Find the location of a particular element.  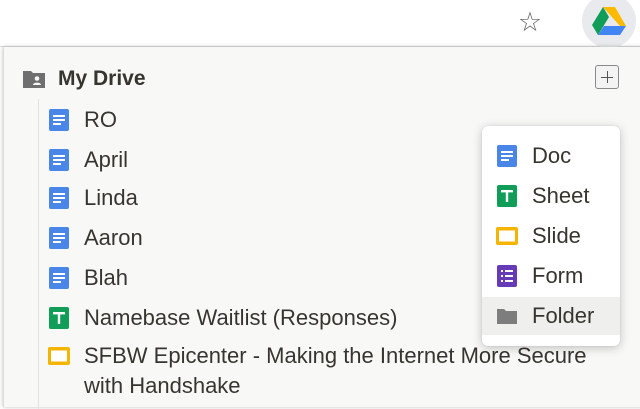

my-drive-header: My Drive is located at coordinates (84, 79).